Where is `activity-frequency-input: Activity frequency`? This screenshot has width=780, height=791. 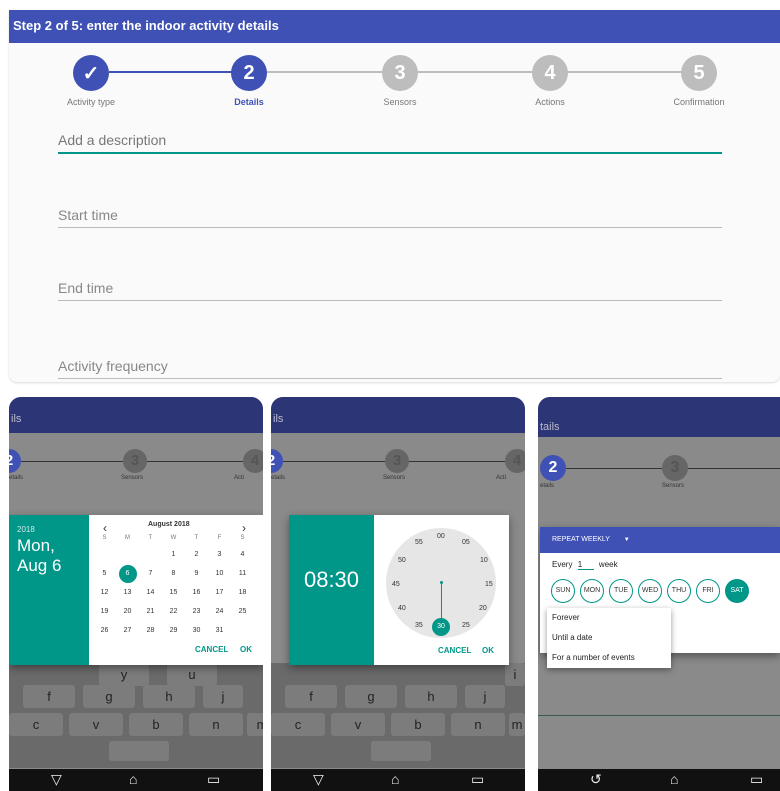
activity-frequency-input: Activity frequency is located at coordinates (390, 368).